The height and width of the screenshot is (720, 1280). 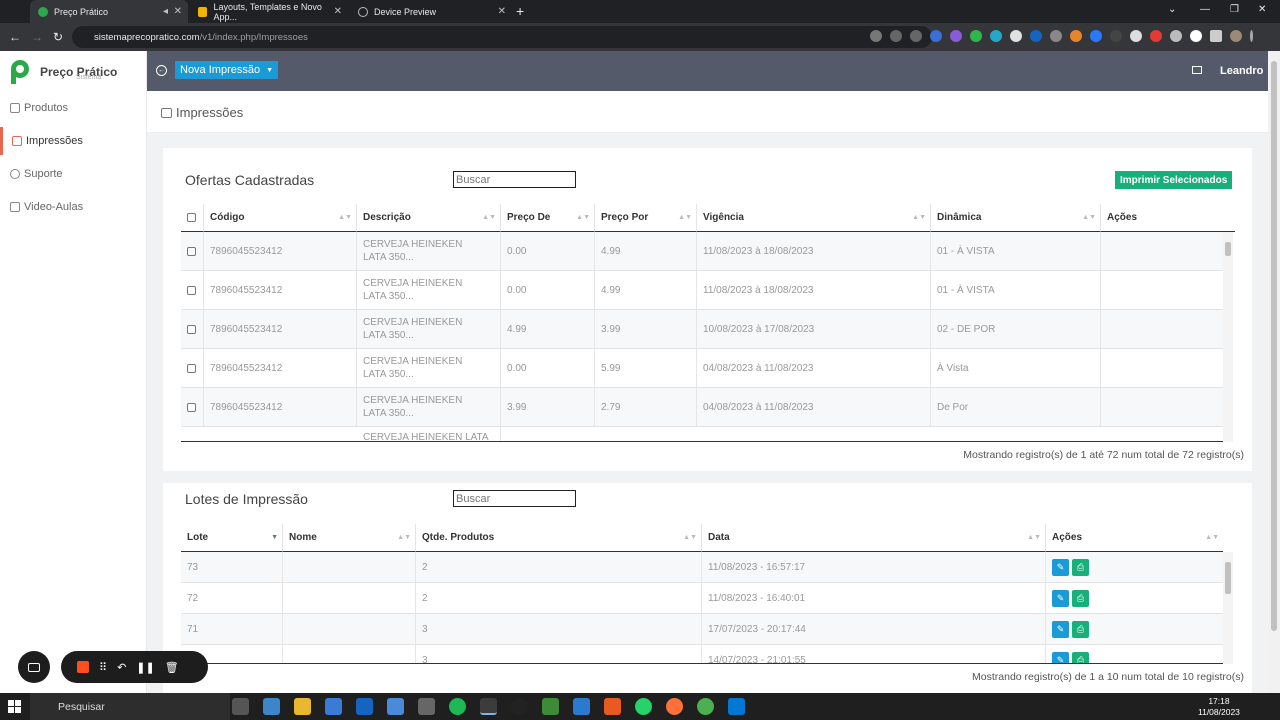 What do you see at coordinates (876, 36) in the screenshot?
I see `mic-icon` at bounding box center [876, 36].